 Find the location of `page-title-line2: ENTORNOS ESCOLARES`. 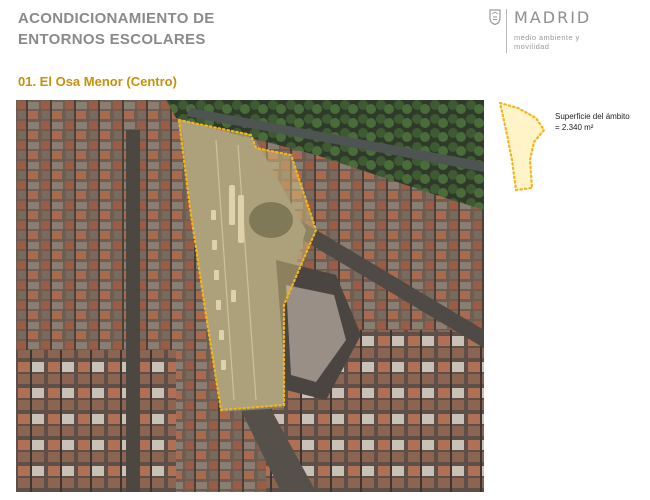

page-title-line2: ENTORNOS ESCOLARES is located at coordinates (112, 39).